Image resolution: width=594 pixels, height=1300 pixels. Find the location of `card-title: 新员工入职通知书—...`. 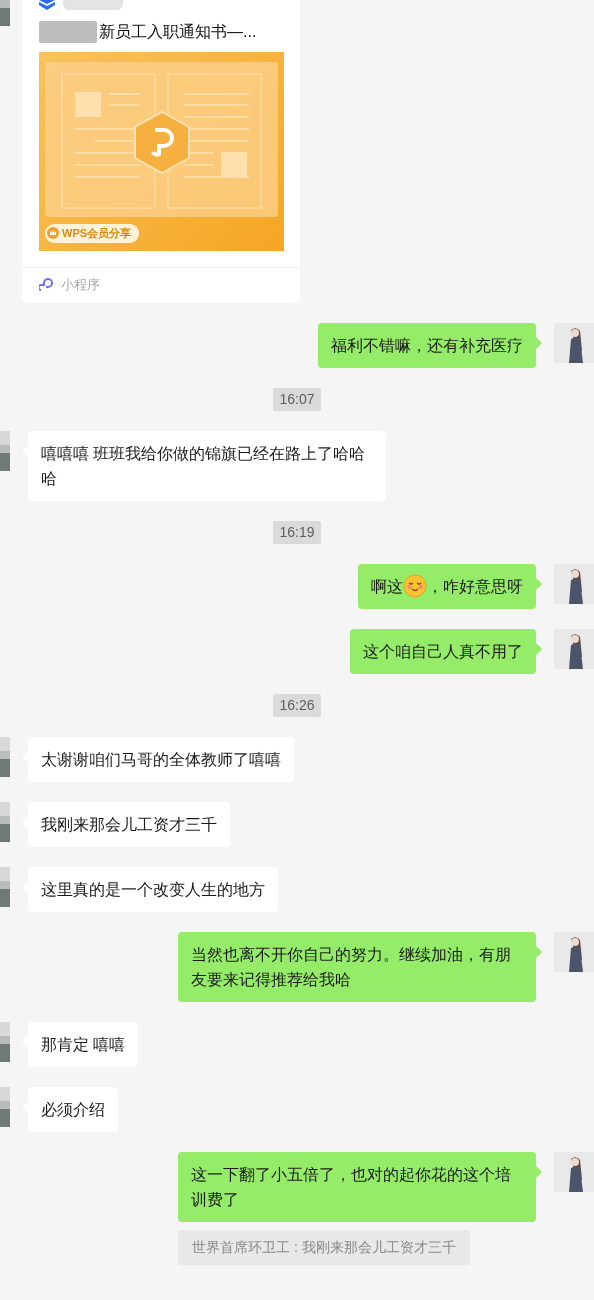

card-title: 新员工入职通知书—... is located at coordinates (178, 32).